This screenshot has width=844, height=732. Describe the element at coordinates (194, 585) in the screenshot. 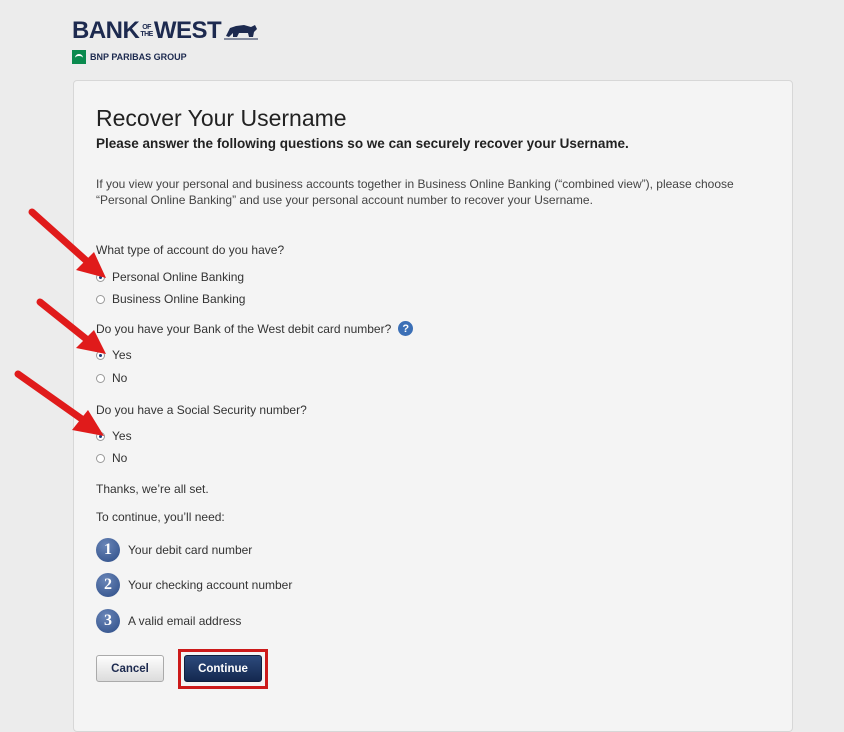

I see `requirement-step: 2 Your checking account number` at that location.